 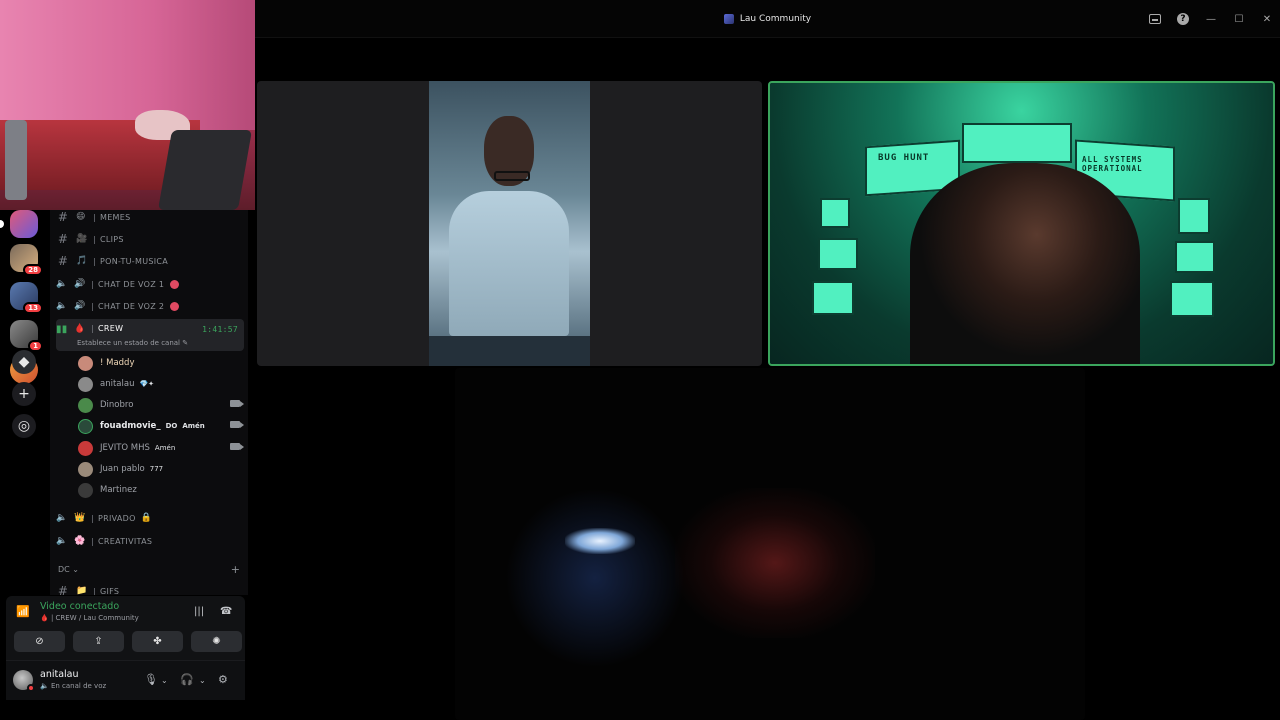 I want to click on voice-user: Dinobro, so click(x=161, y=405).